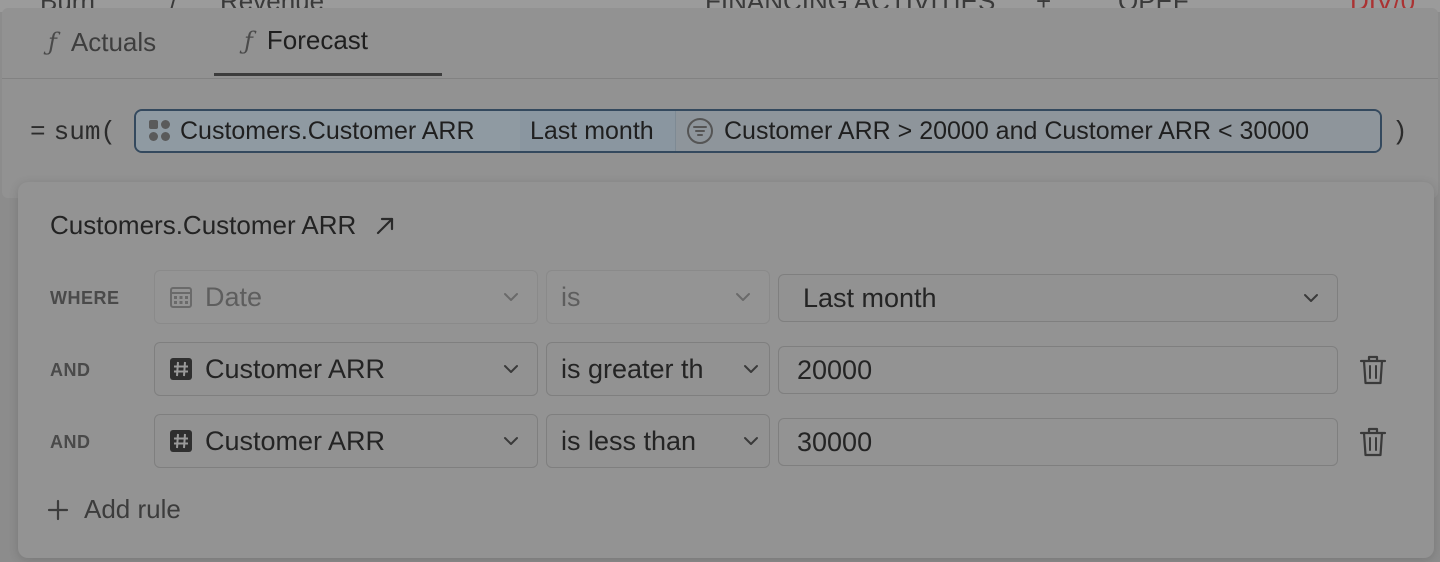  I want to click on filter-rule-and-2: AND Customer ARR is less than 30000, so click(726, 442).